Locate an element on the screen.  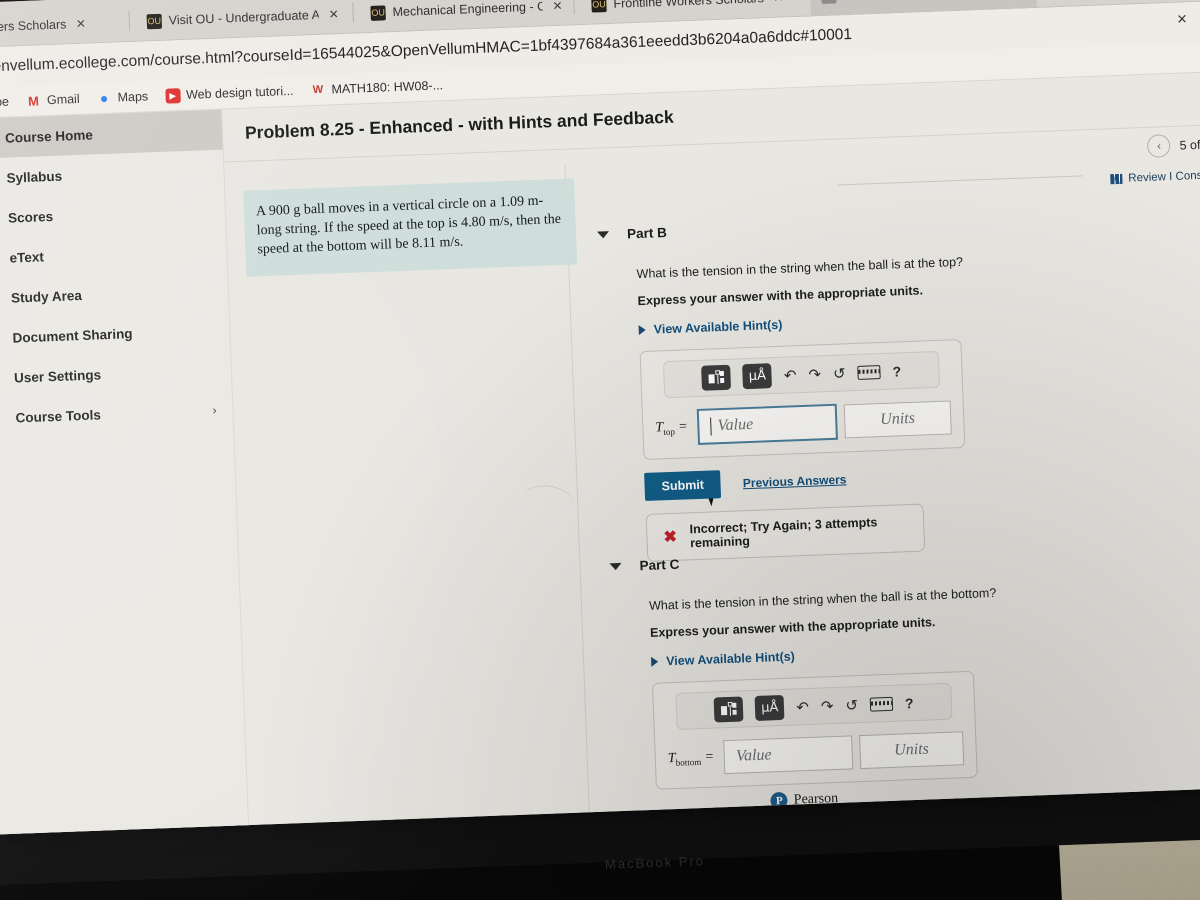
part-c-field-label: Tbottom = is located at coordinates (691, 758).